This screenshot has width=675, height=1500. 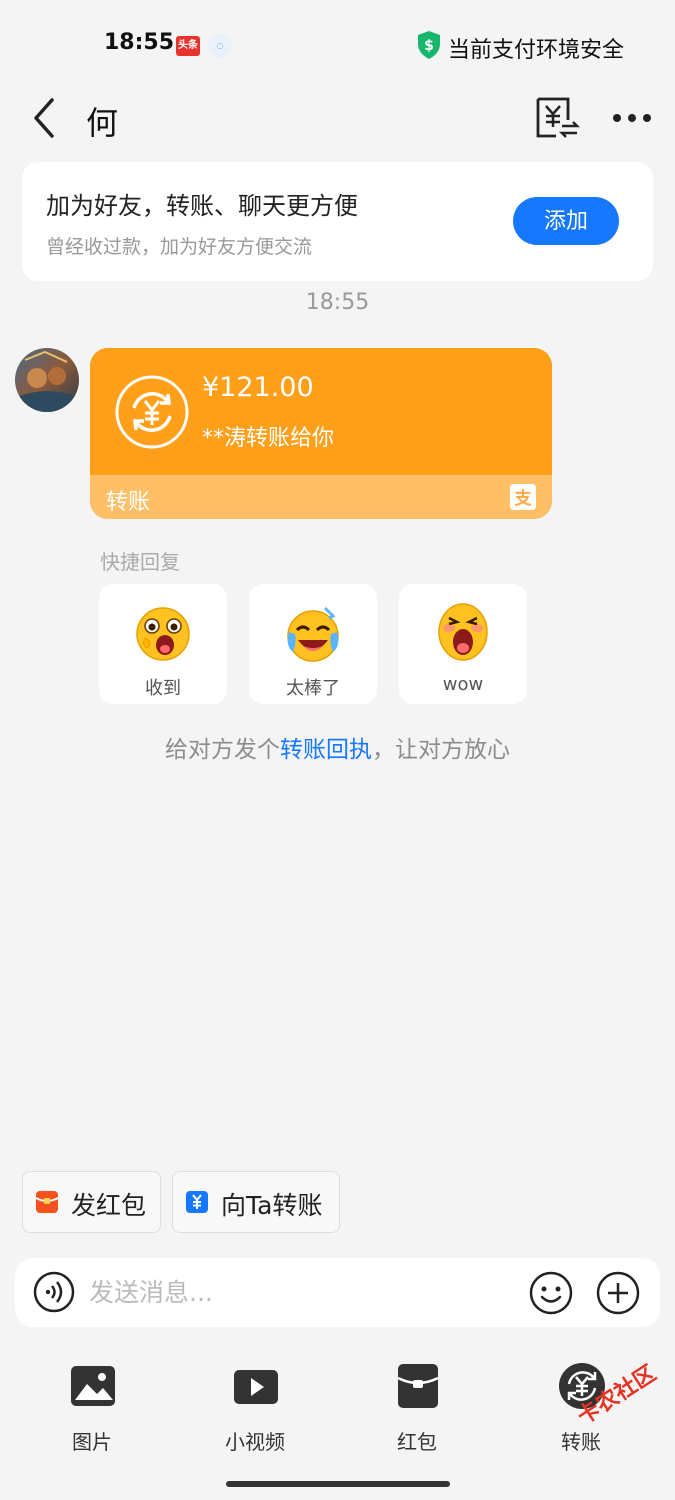 What do you see at coordinates (551, 1293) in the screenshot?
I see `emoji-icon` at bounding box center [551, 1293].